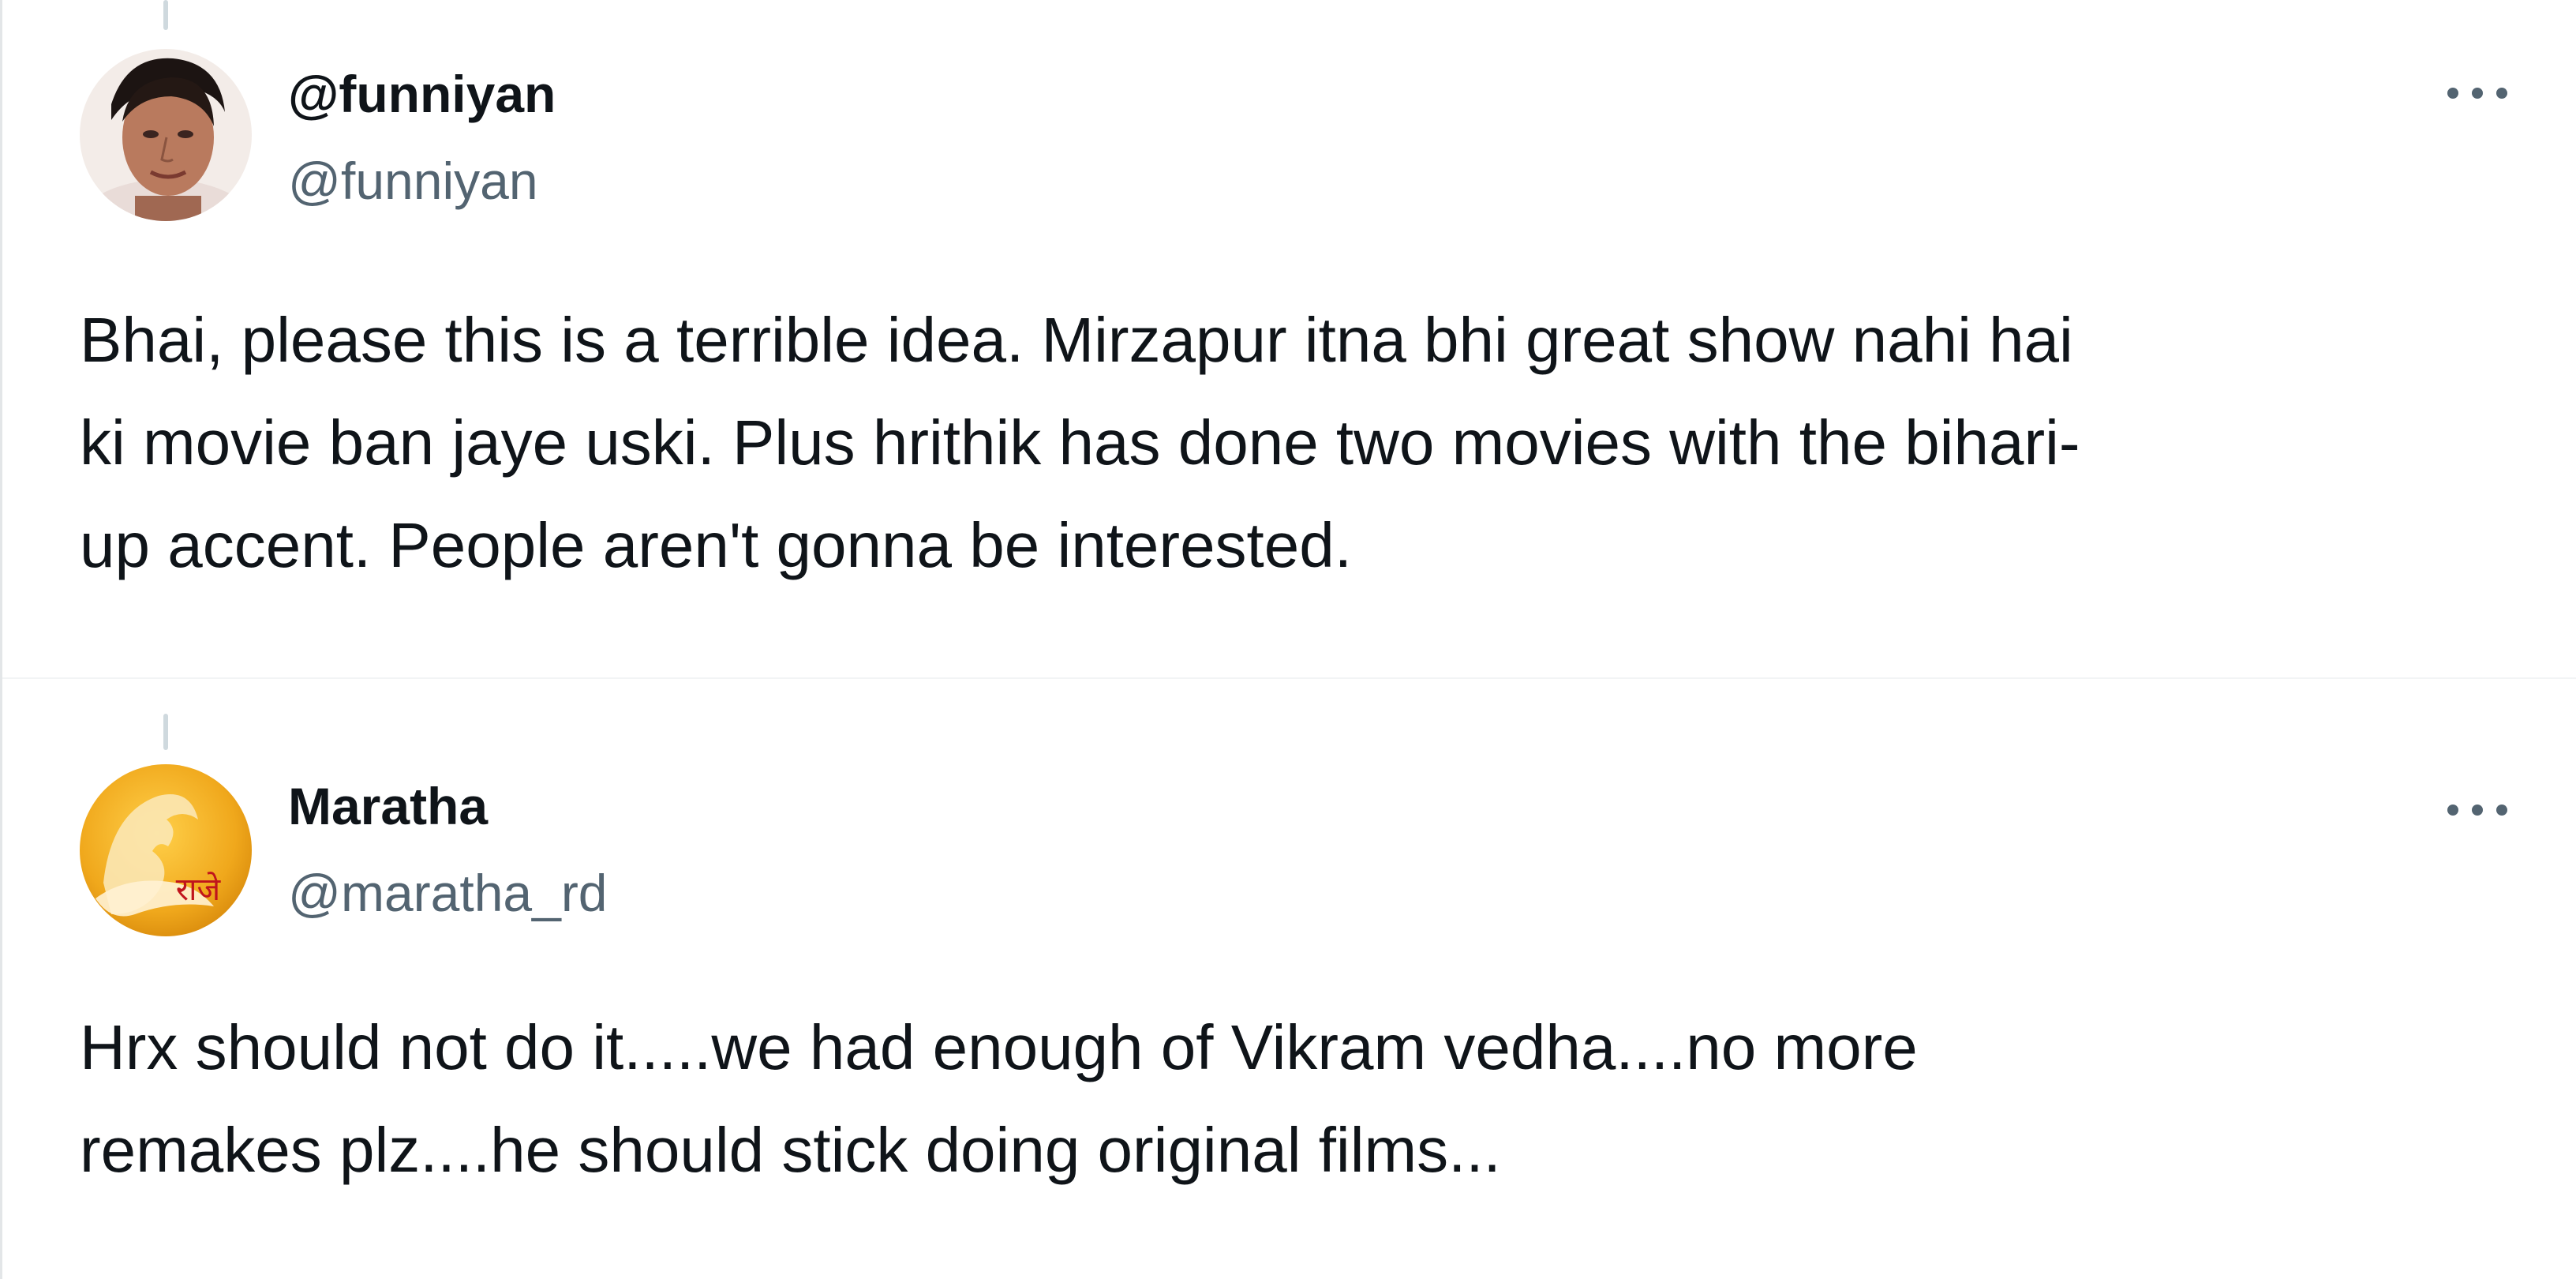 This screenshot has height=1279, width=2576. I want to click on user-photo-avatar-icon, so click(166, 135).